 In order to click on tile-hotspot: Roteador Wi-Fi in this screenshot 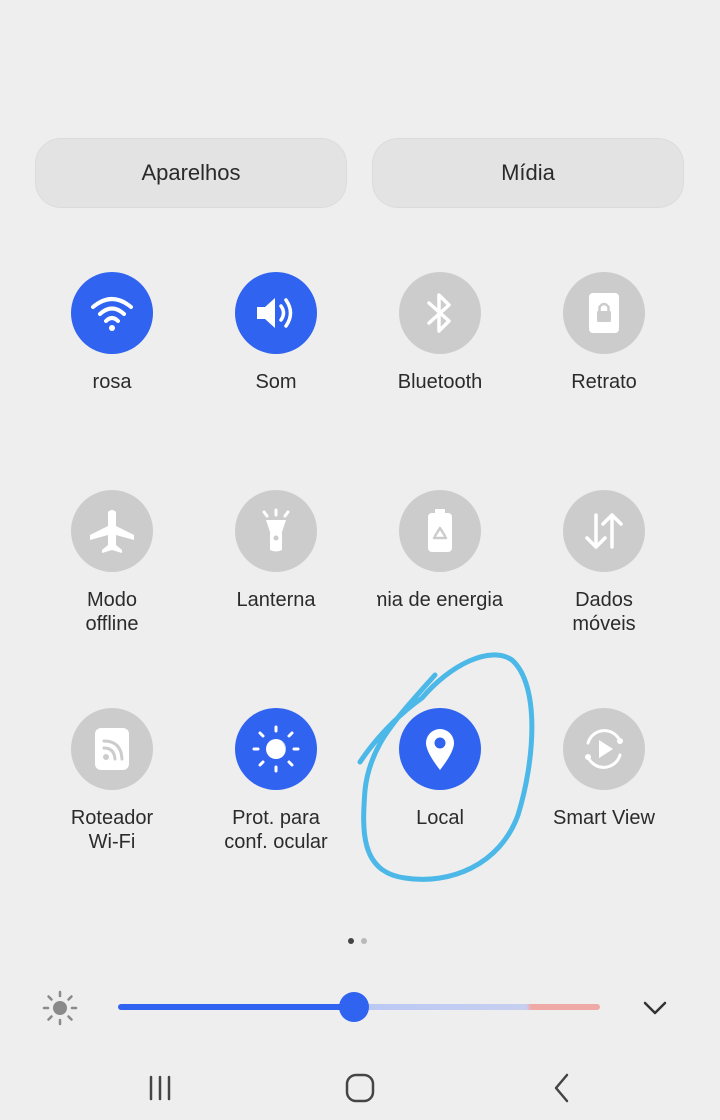, I will do `click(112, 781)`.